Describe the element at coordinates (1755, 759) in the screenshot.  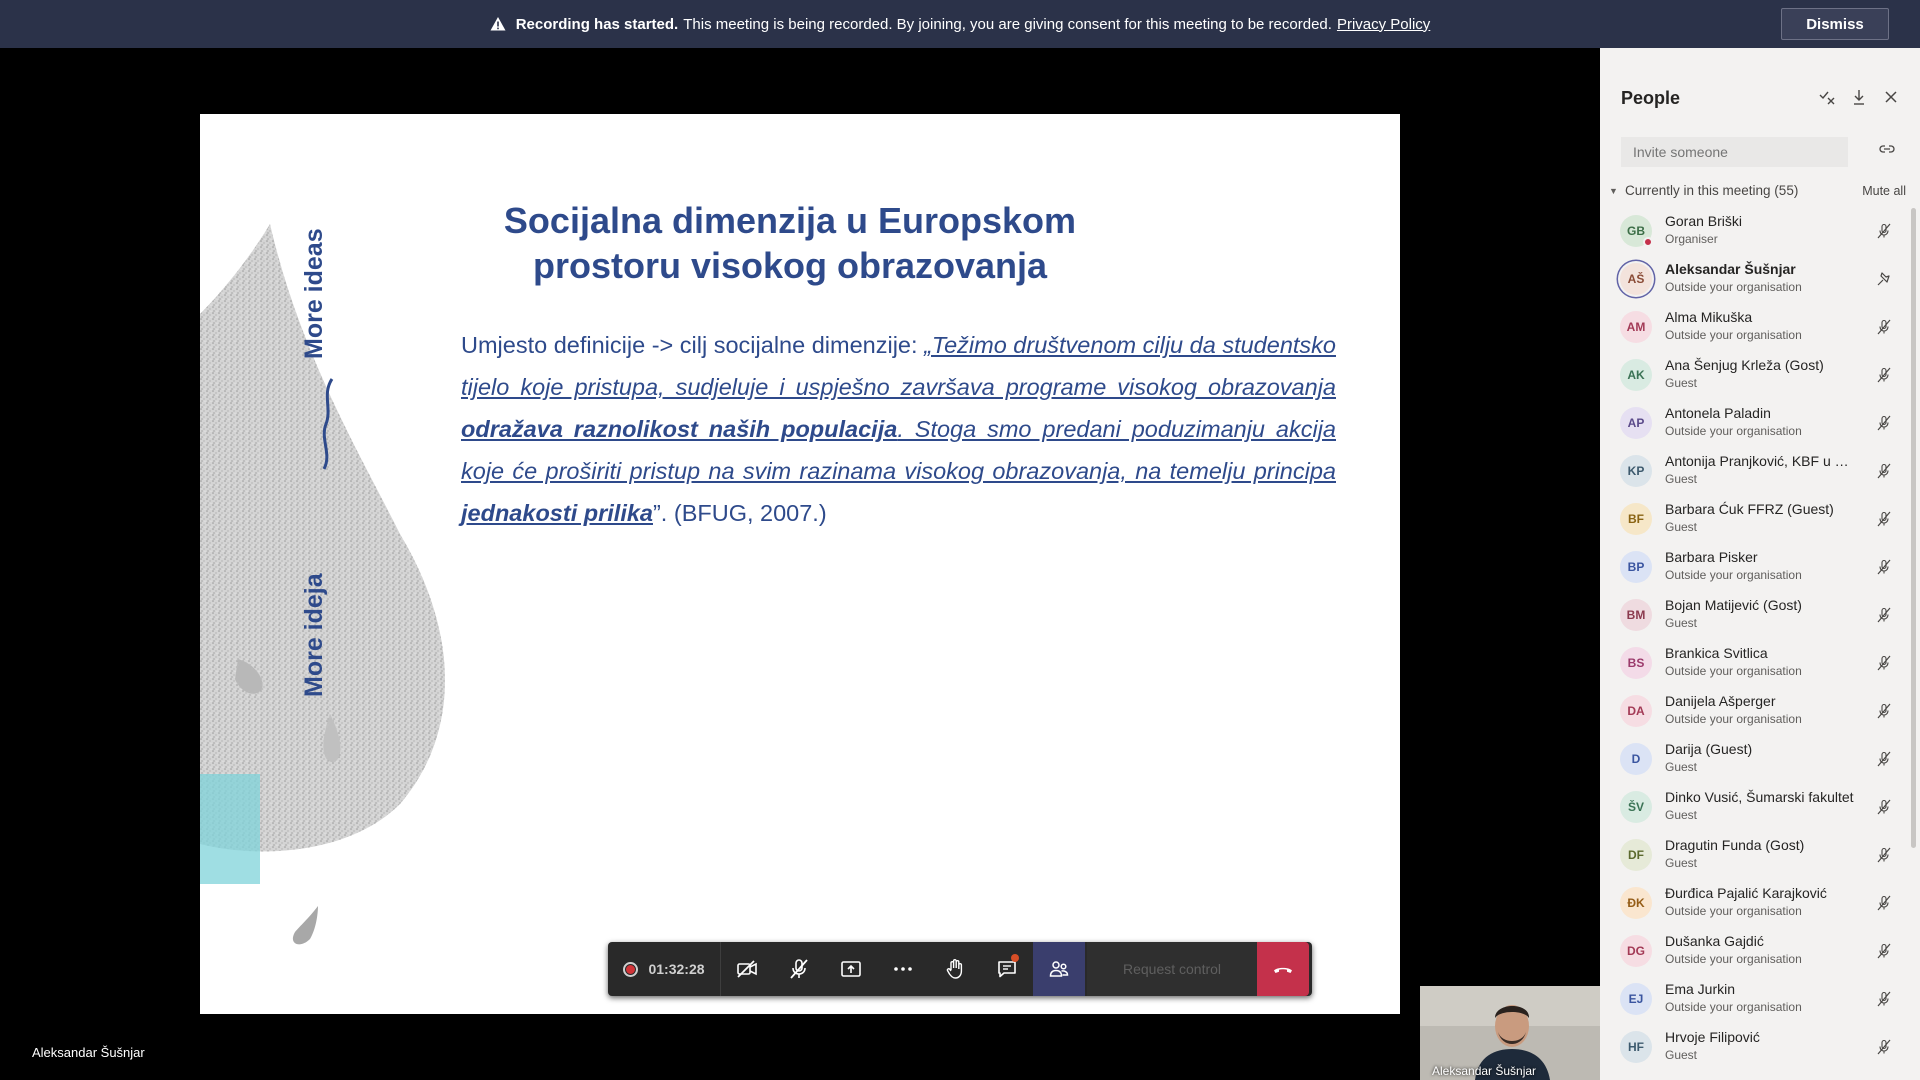
I see `participant-row: D Darija (Guest) Guest` at that location.